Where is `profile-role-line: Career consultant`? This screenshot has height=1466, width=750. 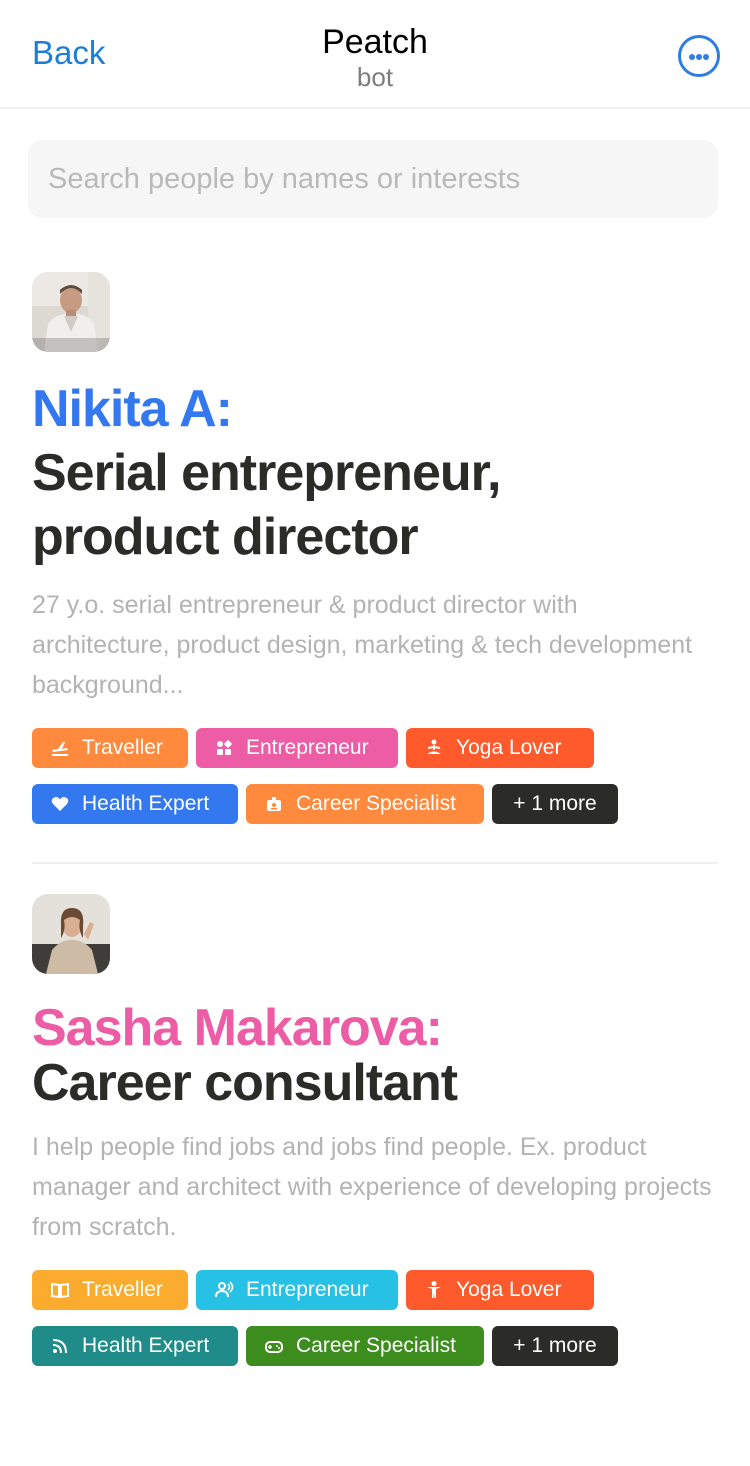 profile-role-line: Career consultant is located at coordinates (245, 1083).